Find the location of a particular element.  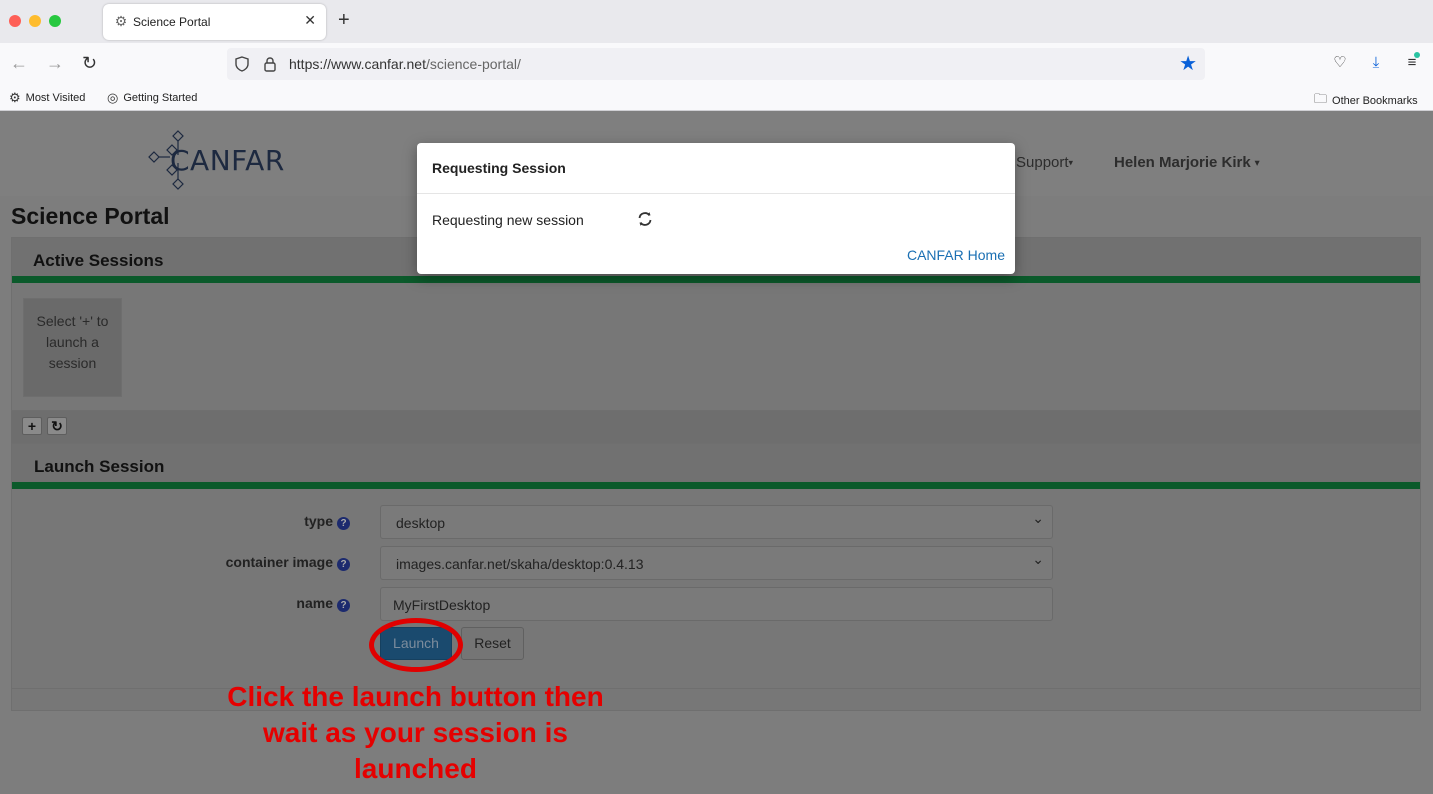

type-label-text: type is located at coordinates (318, 521).